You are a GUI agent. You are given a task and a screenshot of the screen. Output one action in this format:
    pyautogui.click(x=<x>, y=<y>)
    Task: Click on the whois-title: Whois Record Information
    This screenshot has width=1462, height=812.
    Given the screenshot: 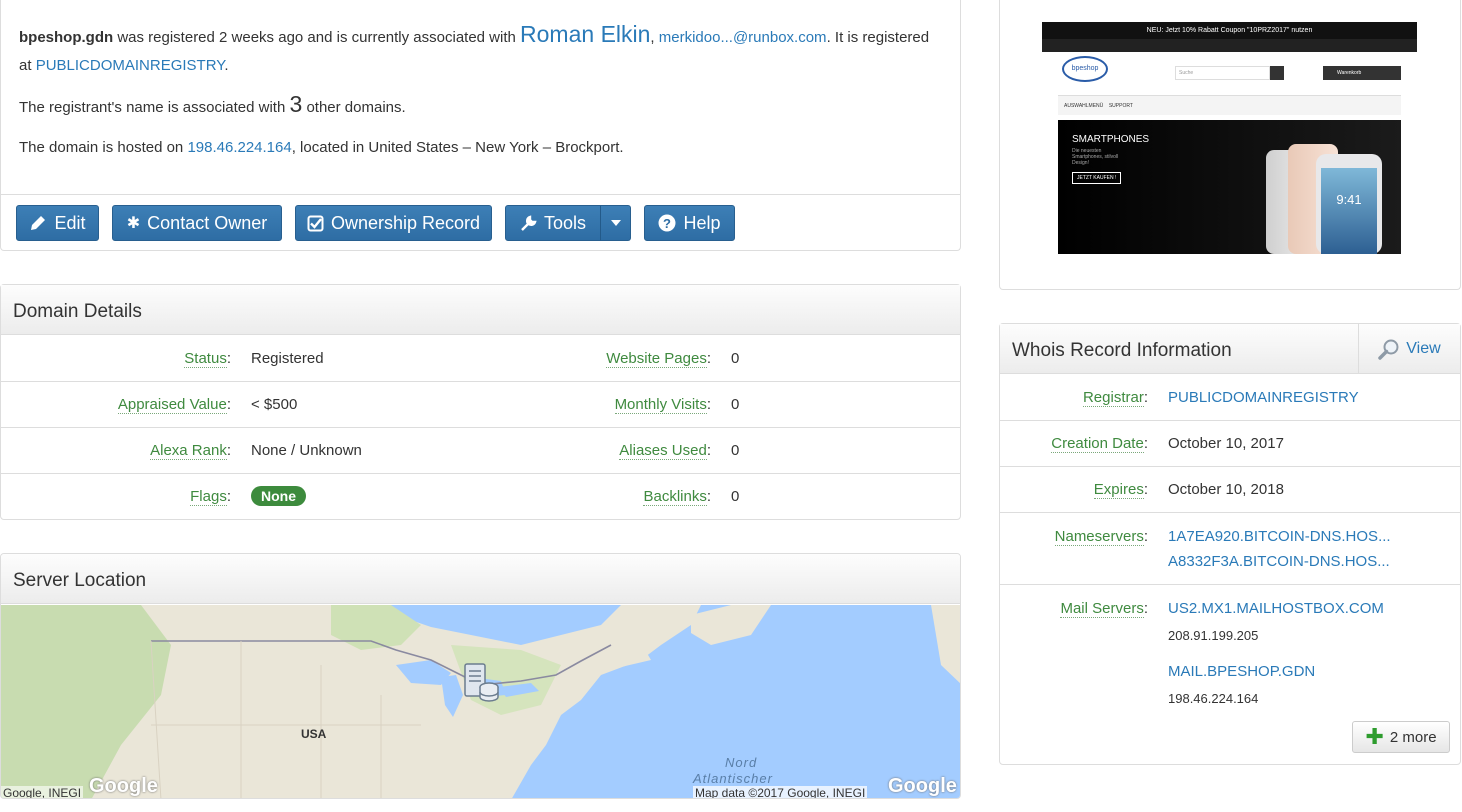 What is the action you would take?
    pyautogui.click(x=1122, y=350)
    